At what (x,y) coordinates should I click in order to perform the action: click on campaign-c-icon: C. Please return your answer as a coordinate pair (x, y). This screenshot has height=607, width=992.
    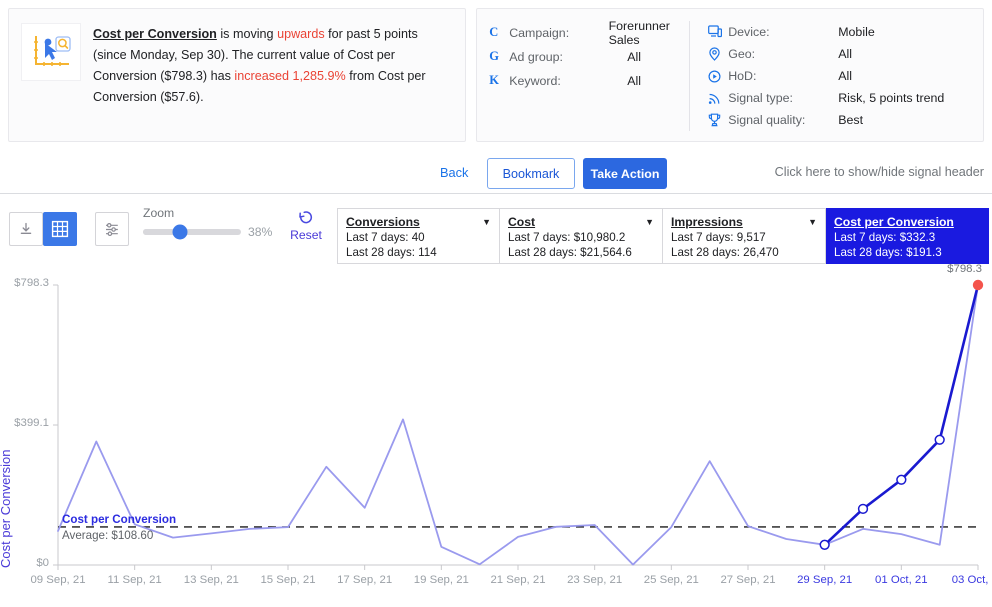
    Looking at the image, I should click on (494, 32).